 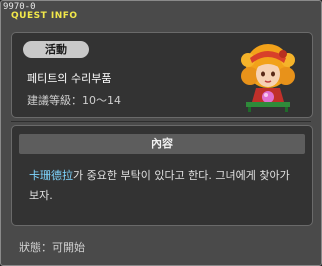 What do you see at coordinates (268, 104) in the screenshot?
I see `npc-table` at bounding box center [268, 104].